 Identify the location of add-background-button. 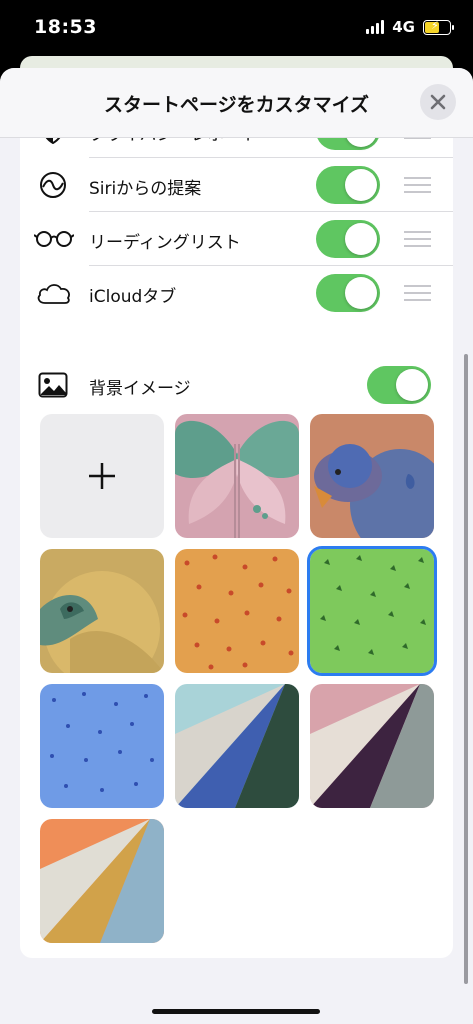
(102, 476).